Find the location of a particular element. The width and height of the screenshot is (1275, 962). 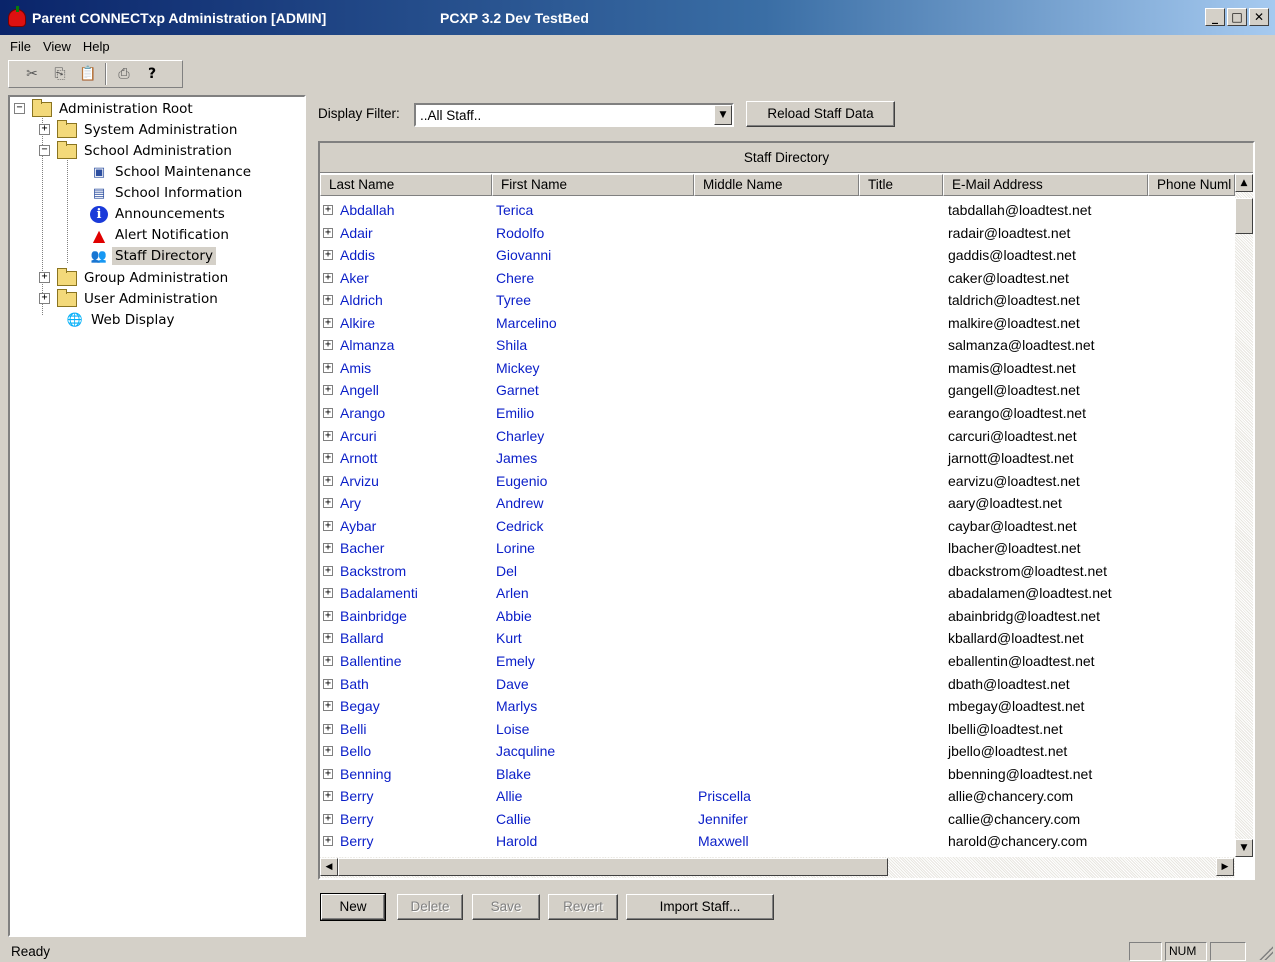

table-row: + Bath Dave dbath@loadtest.net is located at coordinates (776, 684).